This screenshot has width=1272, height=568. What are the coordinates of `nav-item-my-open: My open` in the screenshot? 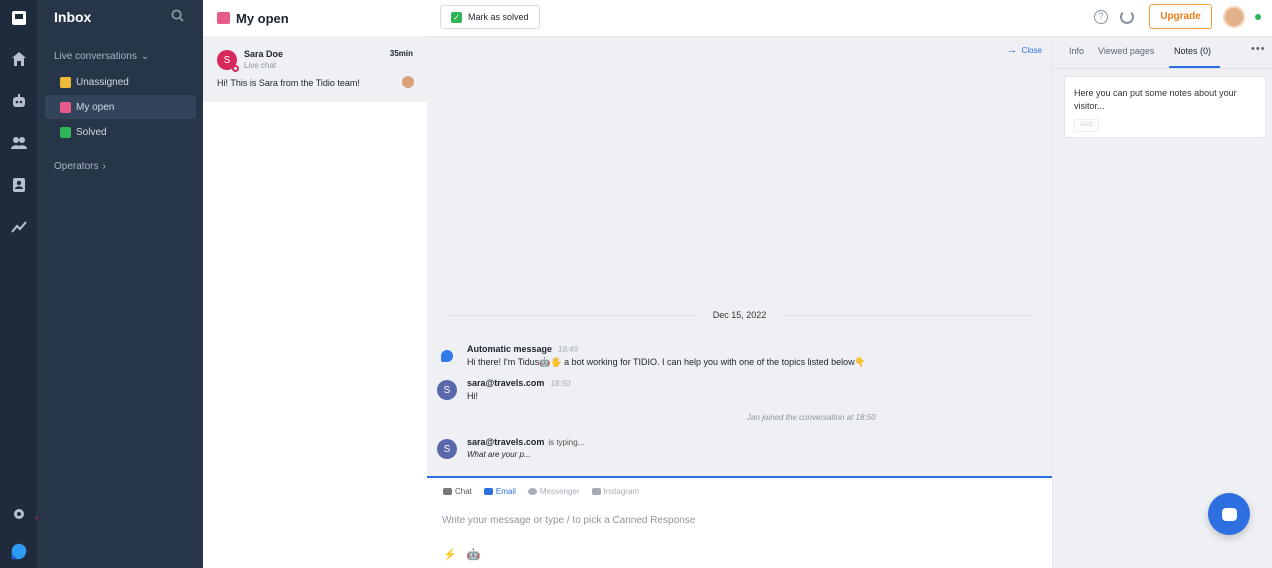 It's located at (120, 107).